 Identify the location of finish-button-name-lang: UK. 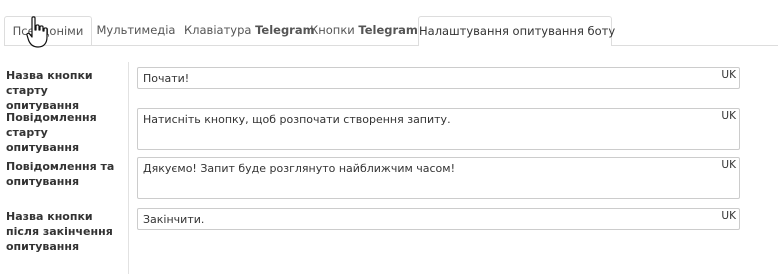
(727, 216).